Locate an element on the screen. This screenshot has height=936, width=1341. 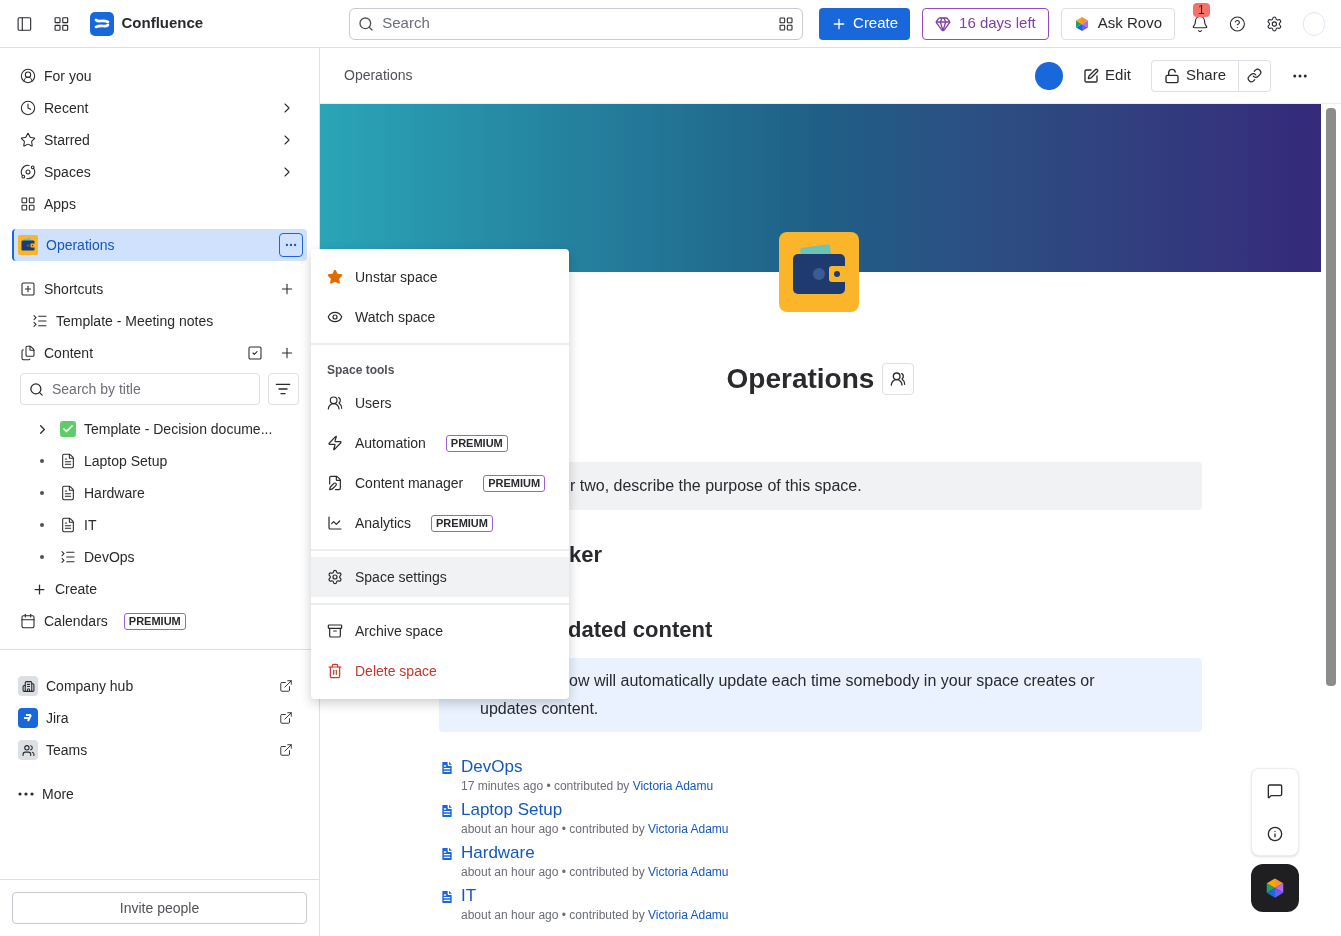
nav-item: Calendars is located at coordinates (76, 621).